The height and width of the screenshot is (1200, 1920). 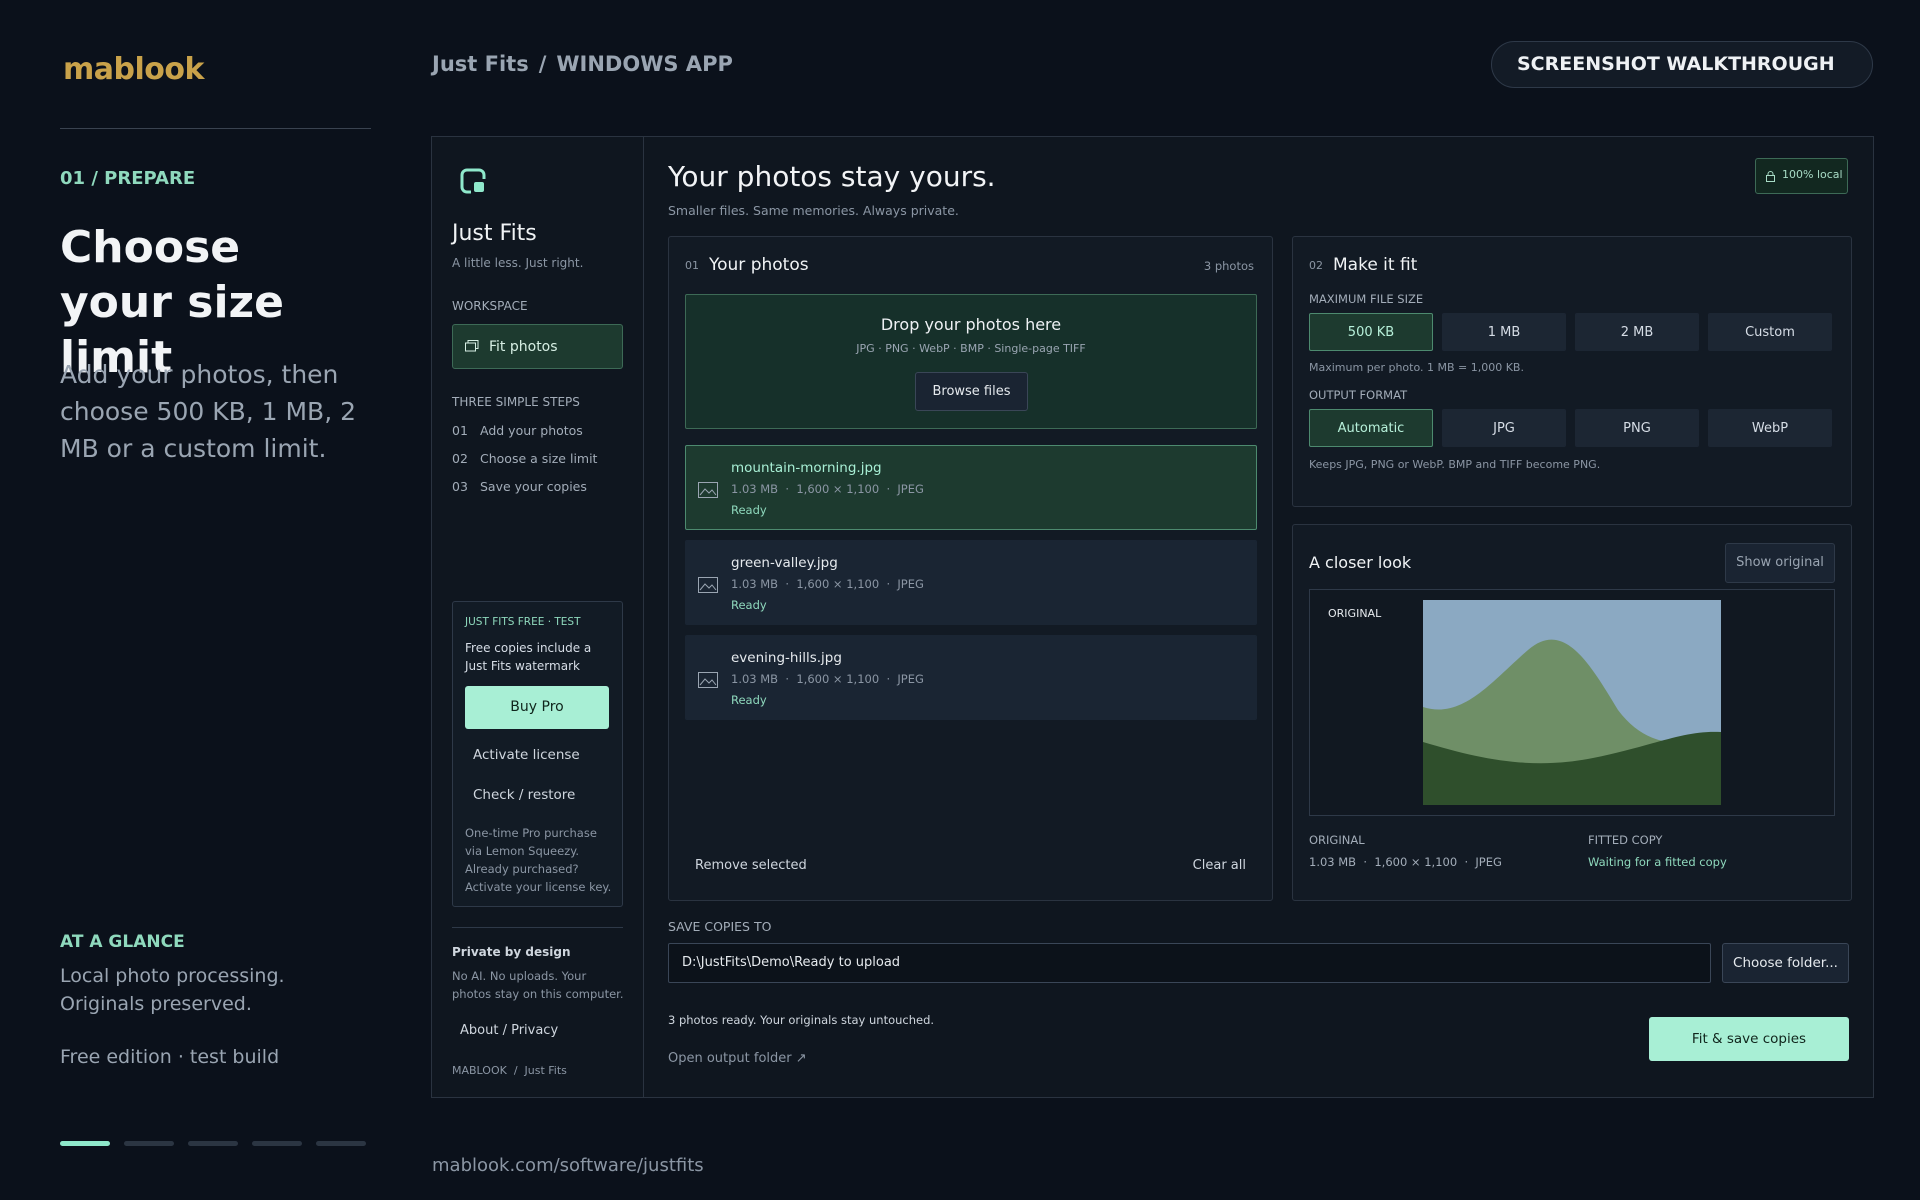 What do you see at coordinates (1337, 840) in the screenshot?
I see `original-label: ORIGINAL` at bounding box center [1337, 840].